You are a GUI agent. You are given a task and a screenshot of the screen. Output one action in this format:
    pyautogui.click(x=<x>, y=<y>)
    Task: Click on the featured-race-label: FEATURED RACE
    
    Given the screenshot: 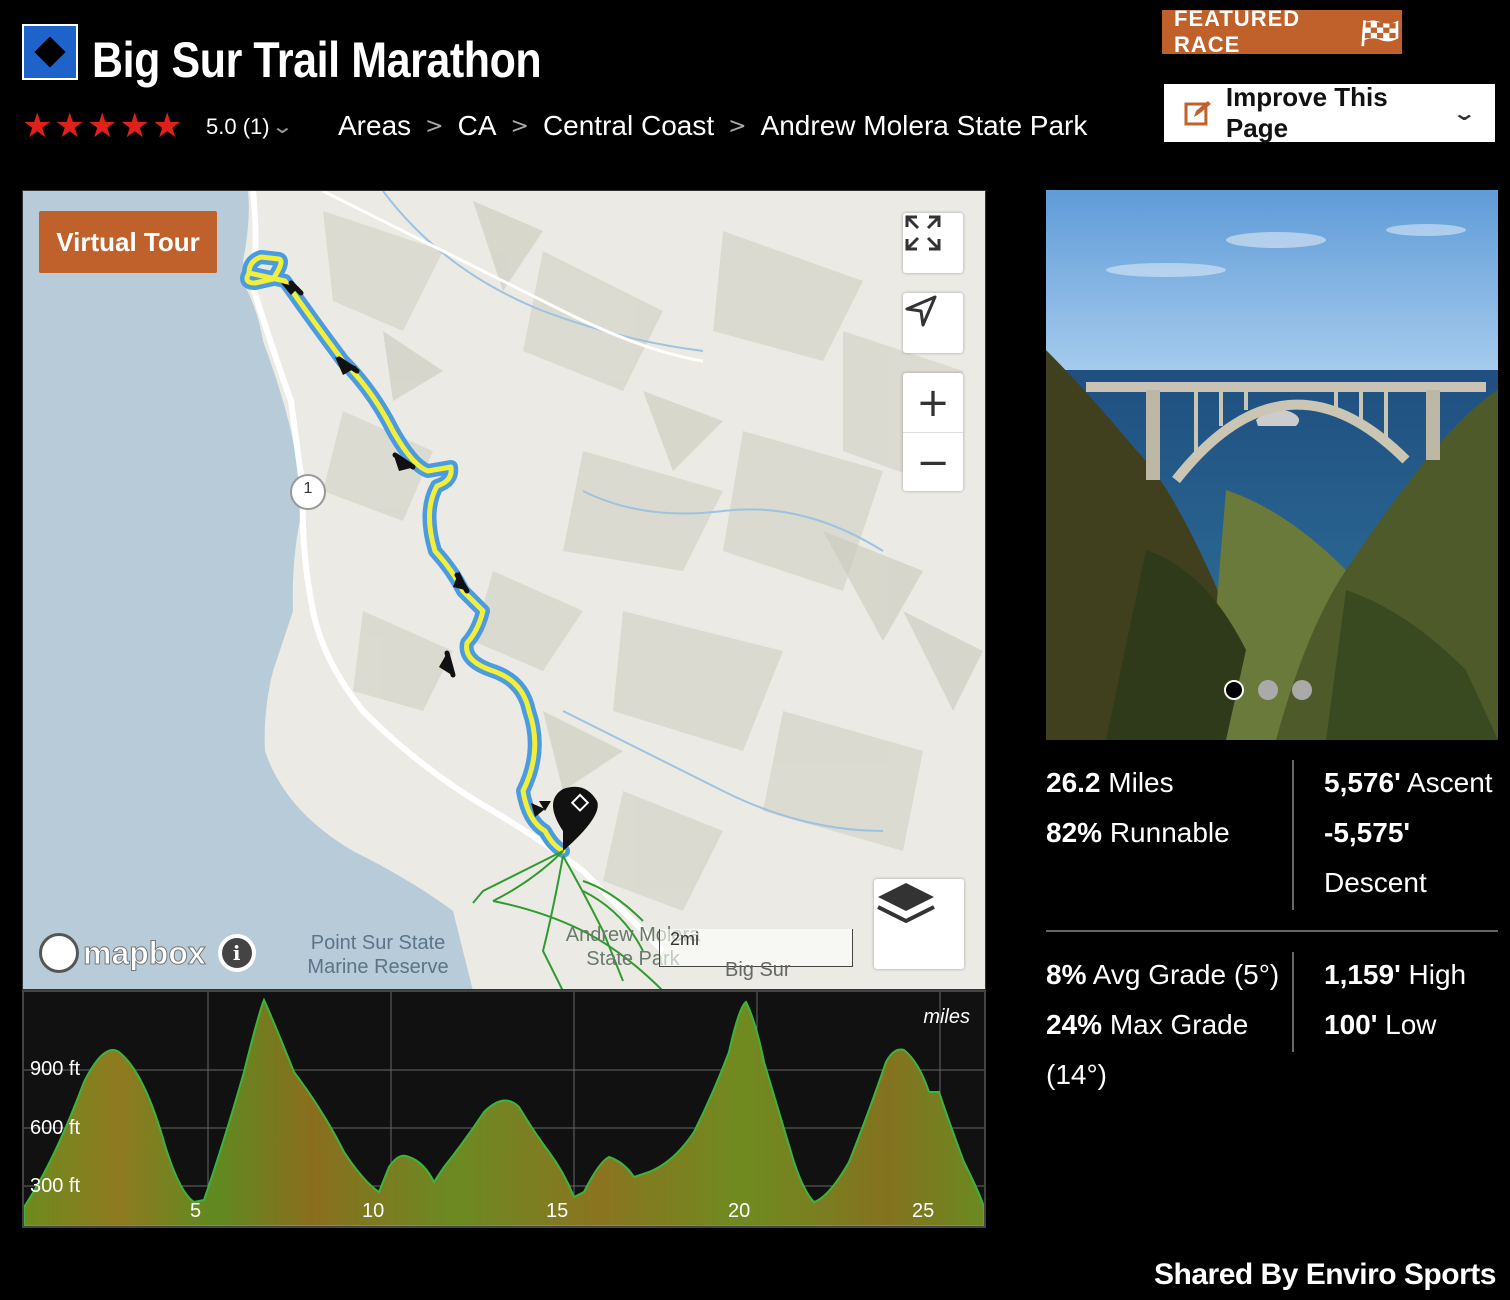 What is the action you would take?
    pyautogui.click(x=1237, y=31)
    